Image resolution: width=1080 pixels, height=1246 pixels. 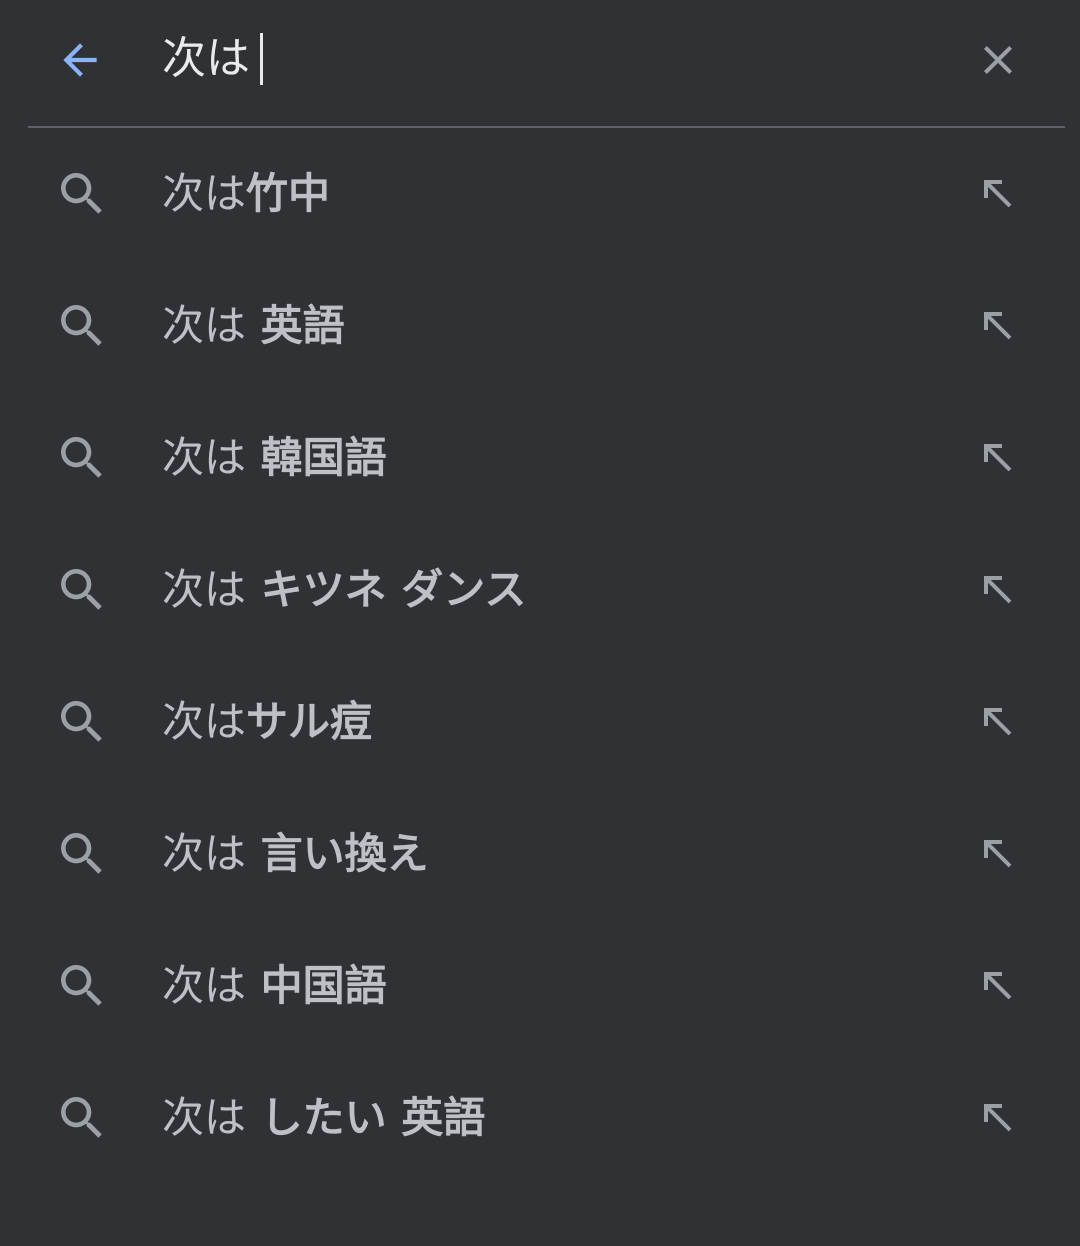 I want to click on text-caret, so click(x=261, y=59).